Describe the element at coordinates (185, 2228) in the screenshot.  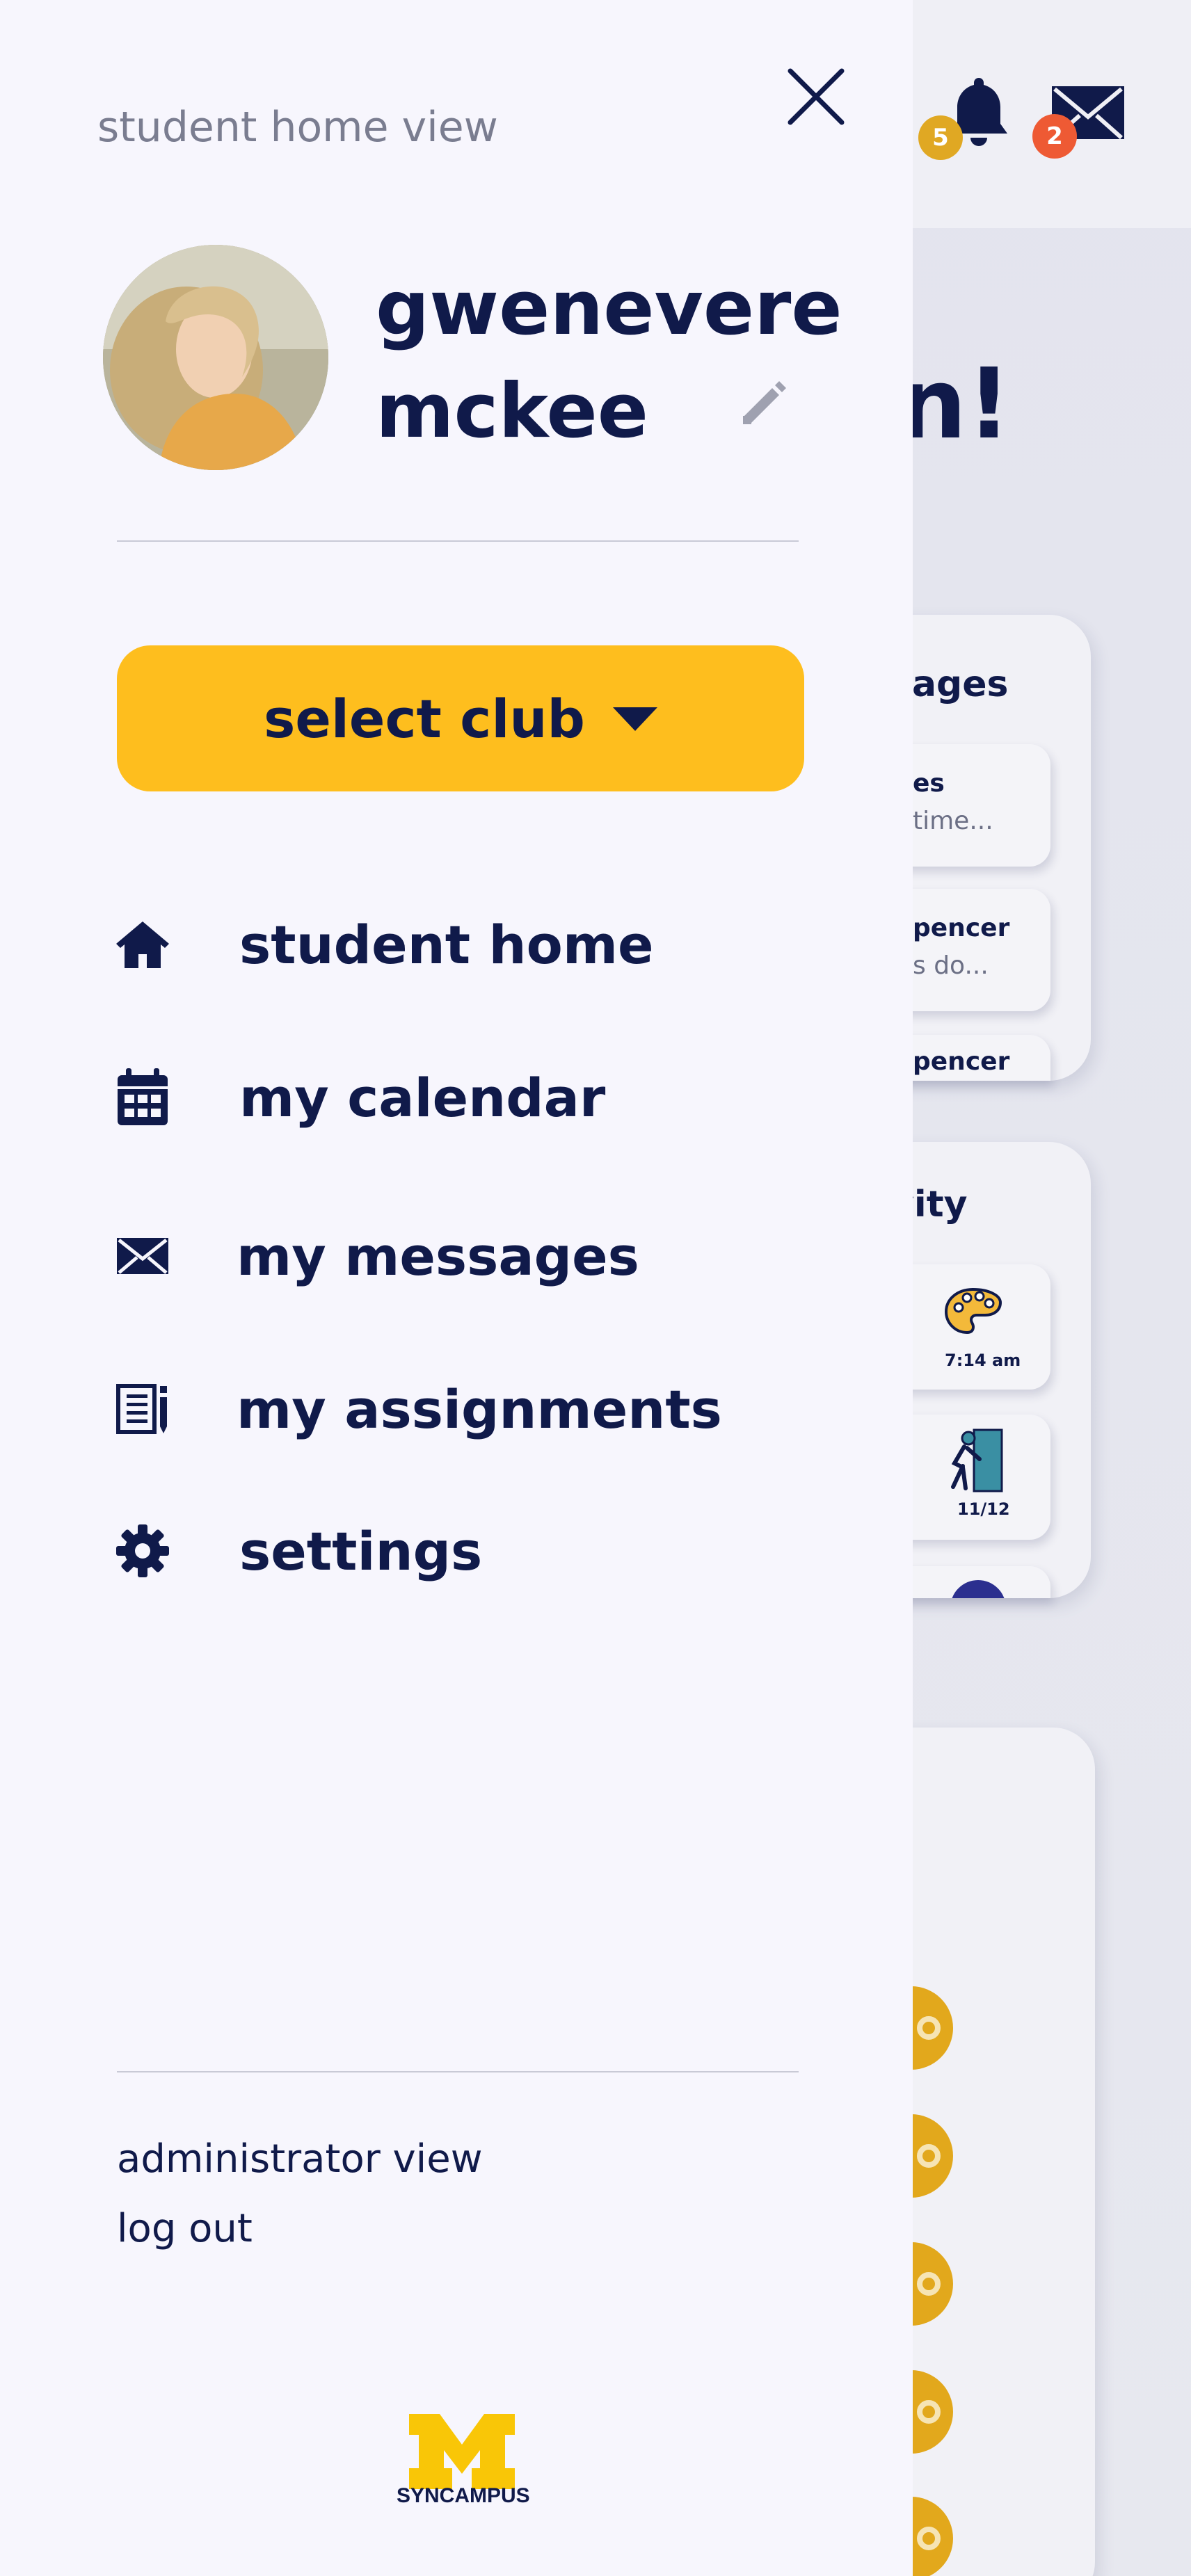
I see `log-out-link: log out` at that location.